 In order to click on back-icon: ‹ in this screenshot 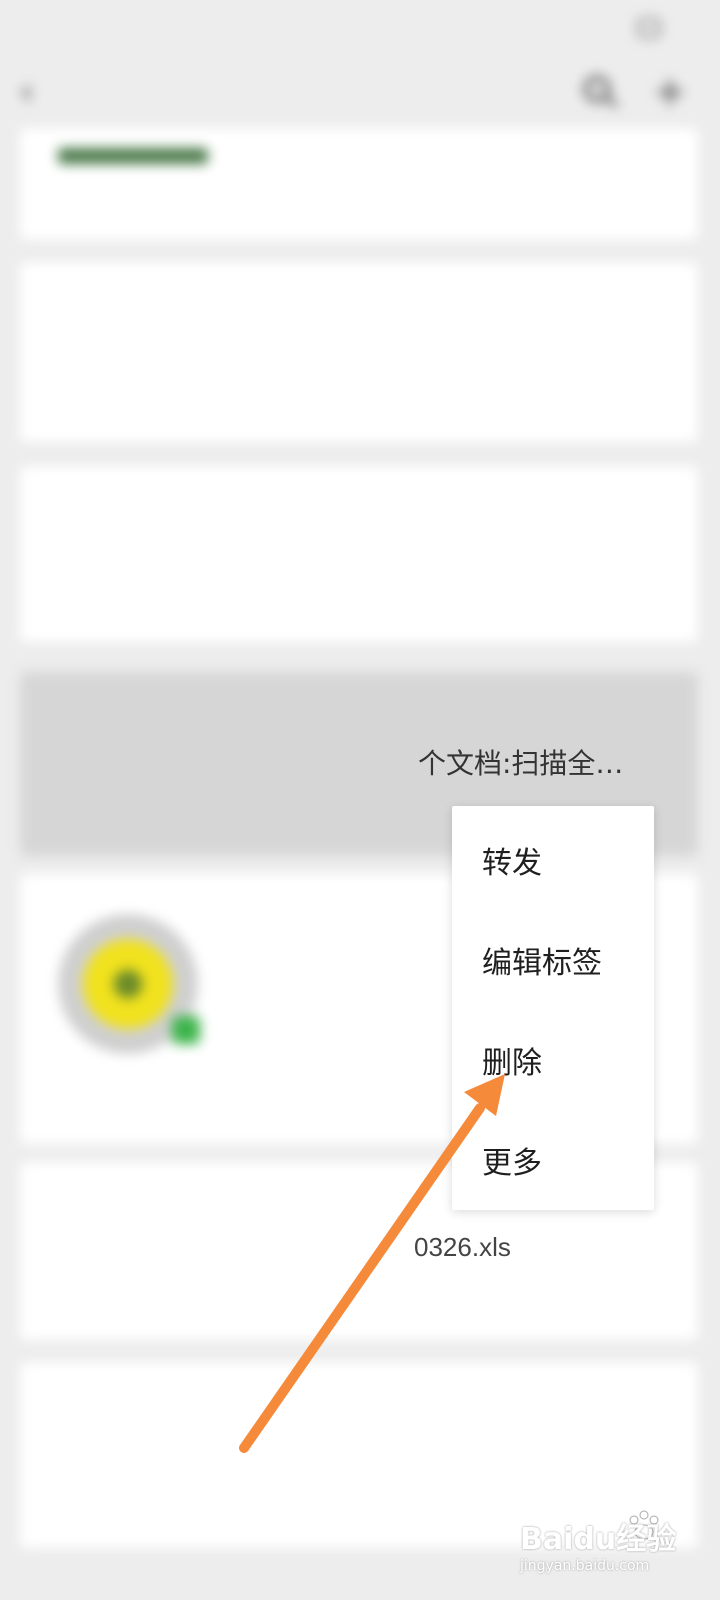, I will do `click(38, 92)`.